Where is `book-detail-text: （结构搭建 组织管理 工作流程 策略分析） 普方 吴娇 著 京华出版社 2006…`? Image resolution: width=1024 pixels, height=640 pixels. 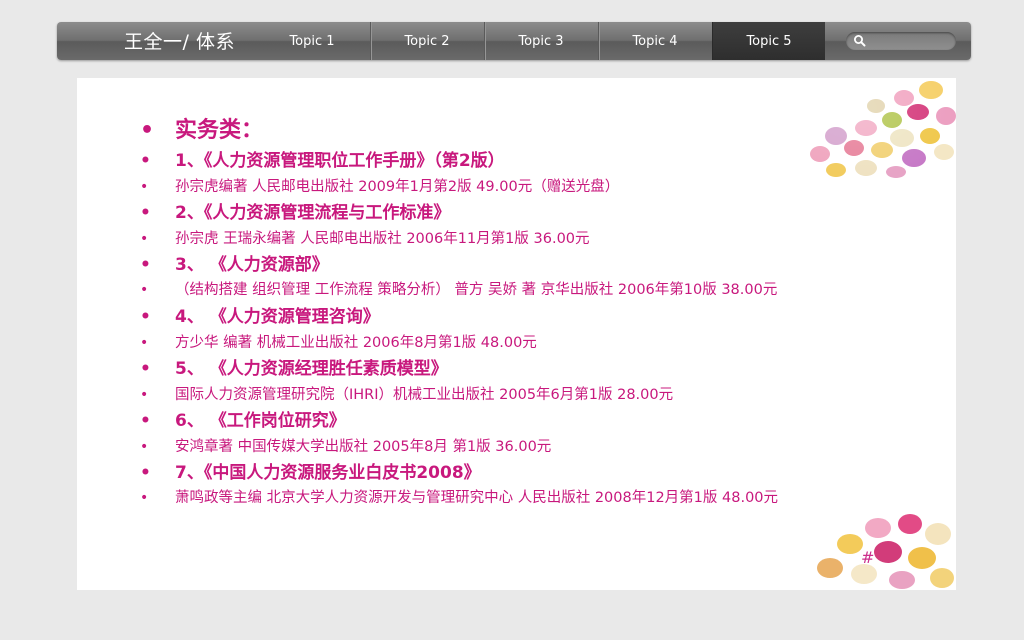
book-detail-text: （结构搭建 组织管理 工作流程 策略分析） 普方 吴娇 著 京华出版社 2006… is located at coordinates (476, 290).